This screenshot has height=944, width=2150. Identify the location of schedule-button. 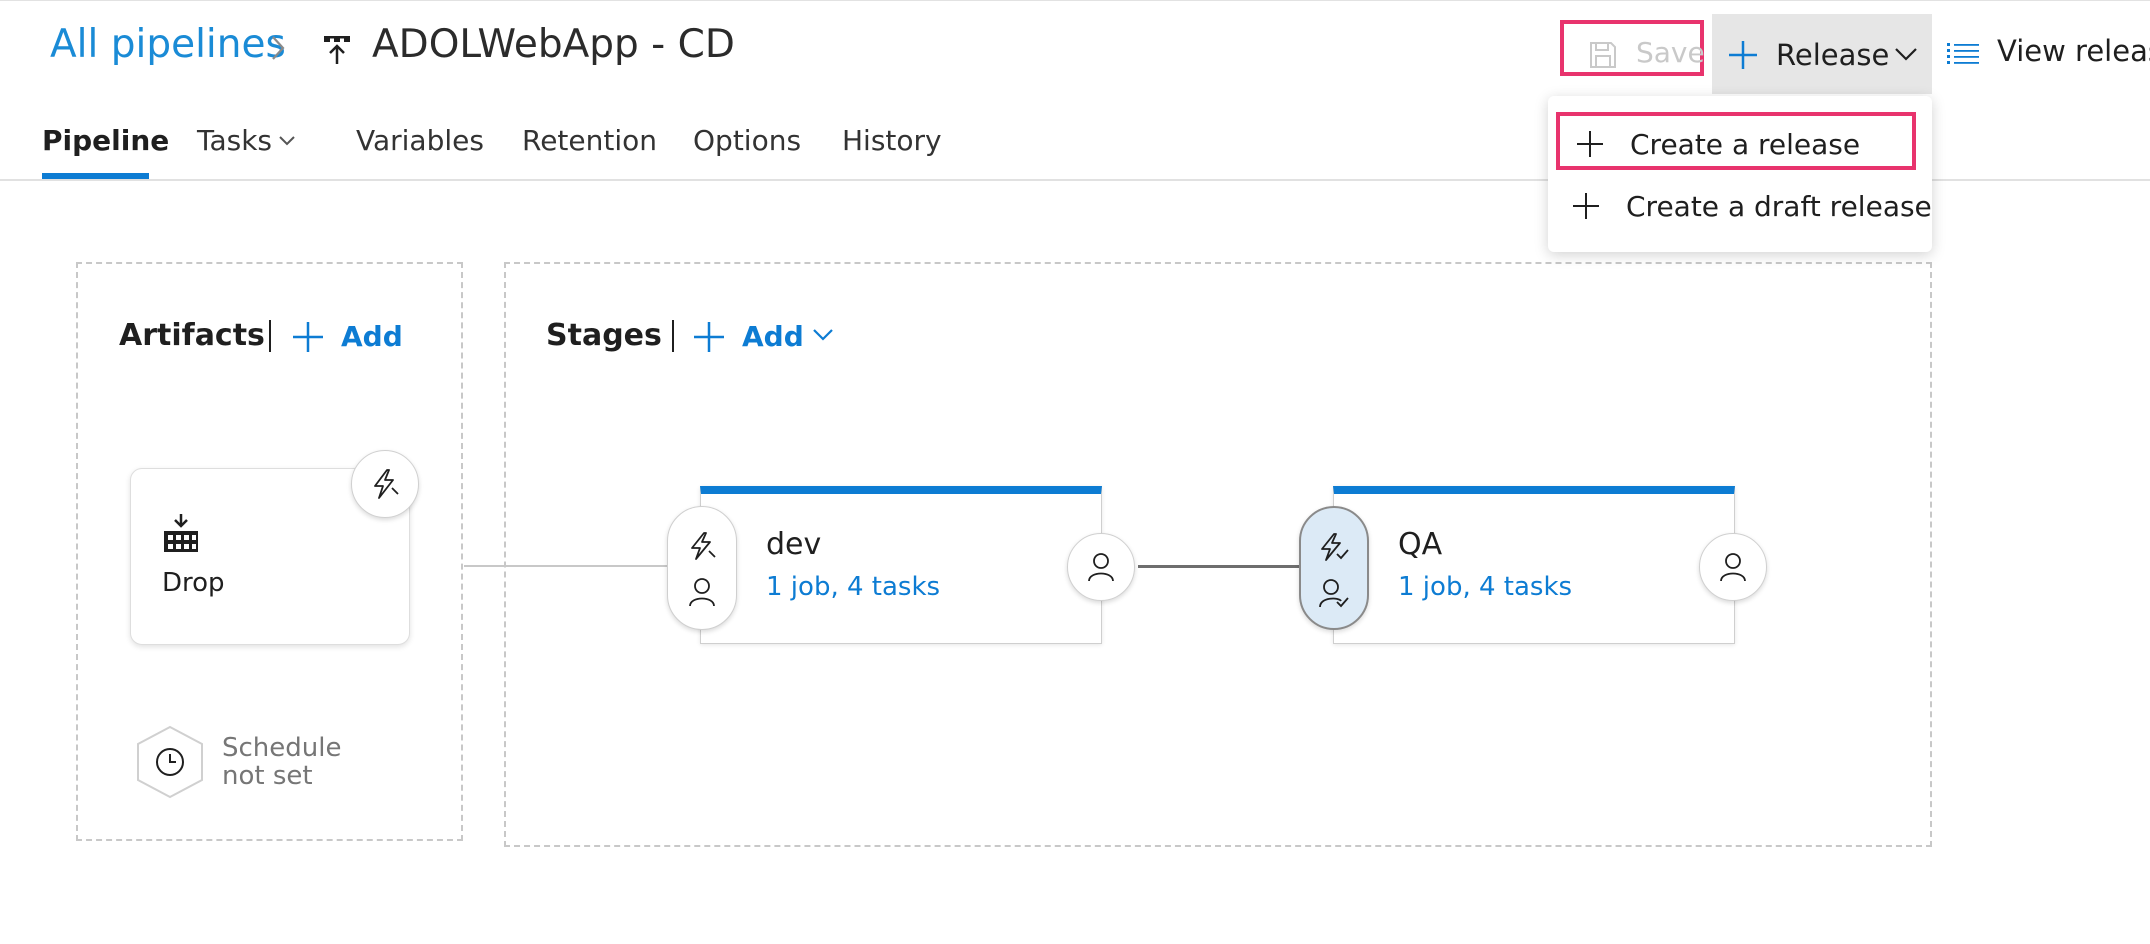
(170, 762).